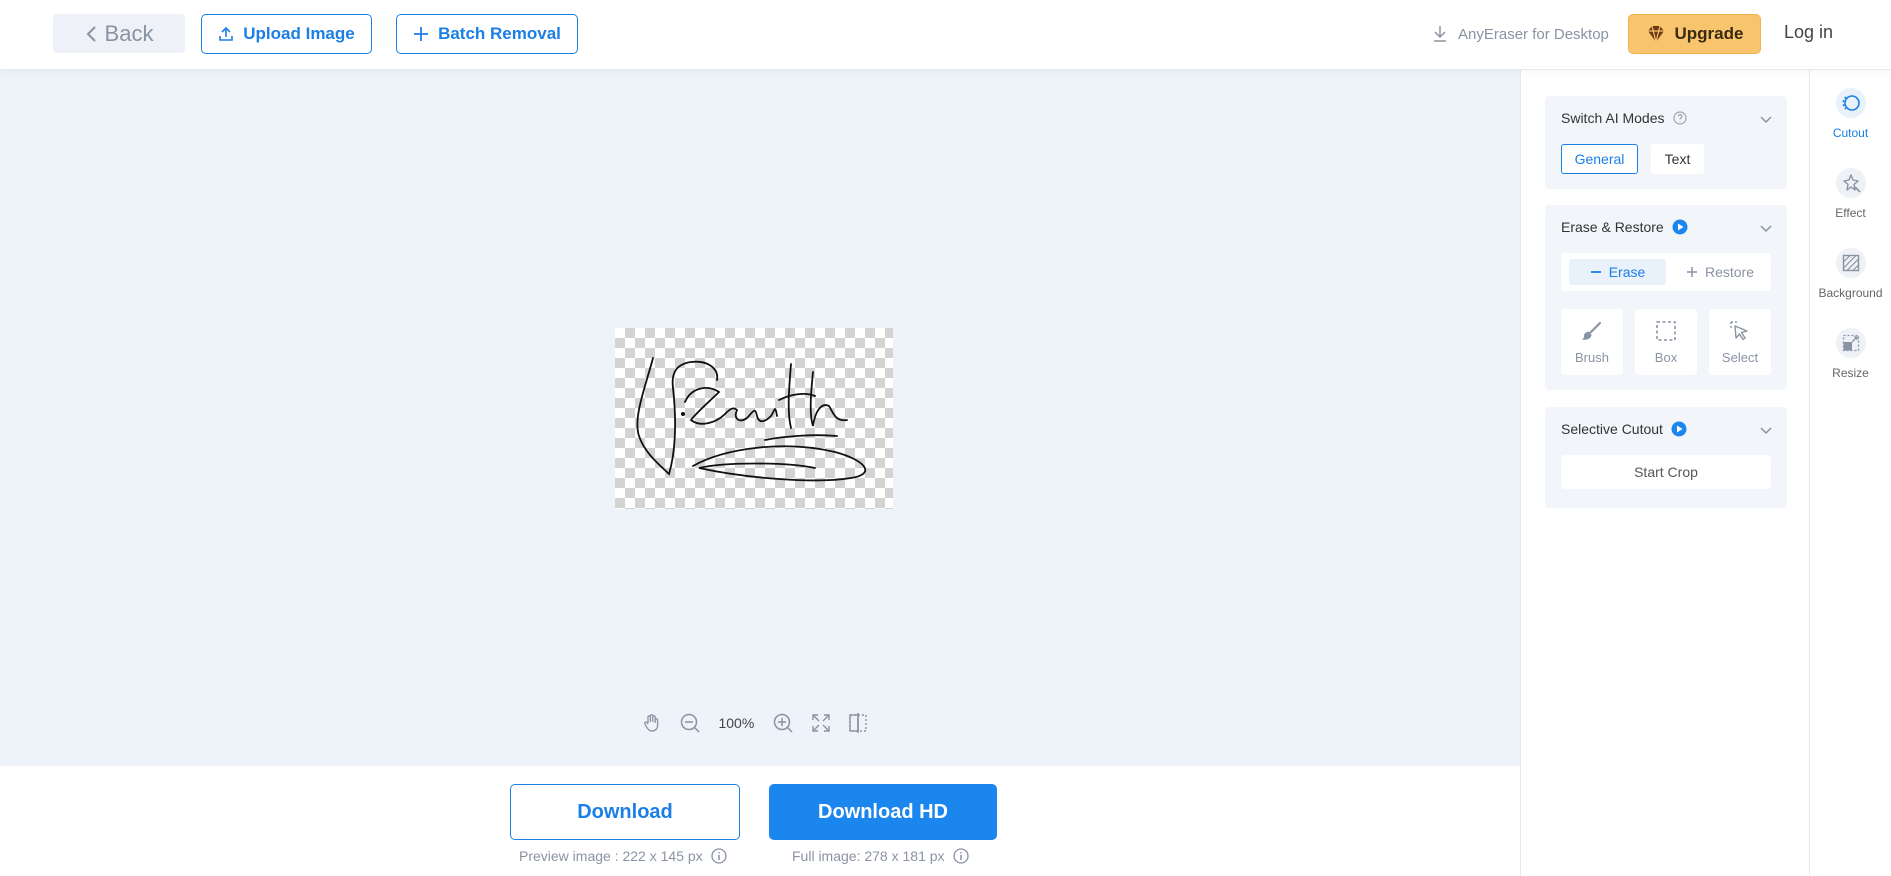  I want to click on login-link: Log in, so click(1808, 32).